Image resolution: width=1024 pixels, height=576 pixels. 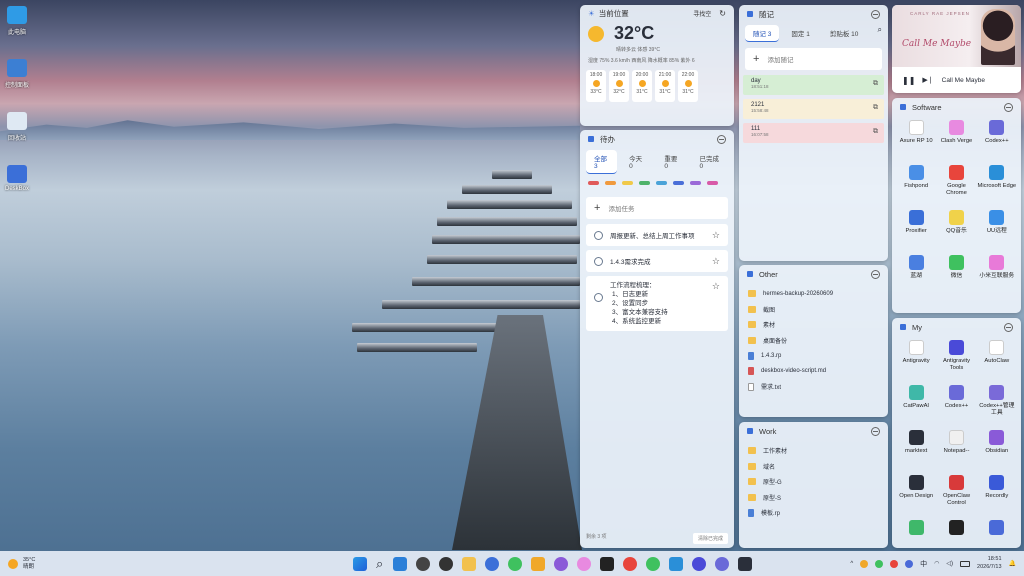 I want to click on desktop-icon: 控制面板, so click(x=17, y=74).